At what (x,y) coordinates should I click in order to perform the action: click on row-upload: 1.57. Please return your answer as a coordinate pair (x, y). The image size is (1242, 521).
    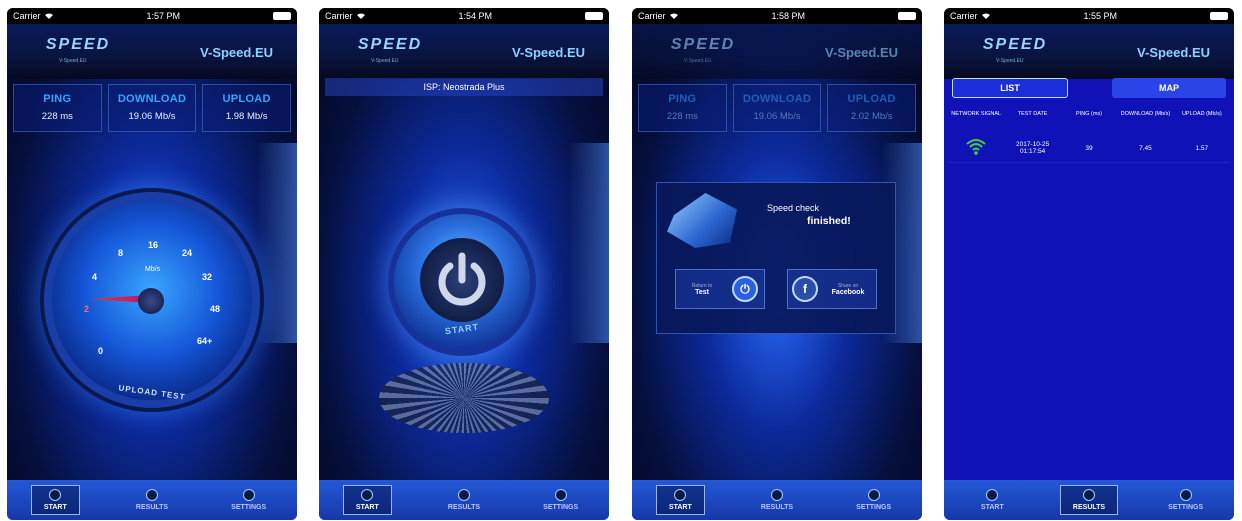
    Looking at the image, I should click on (1202, 148).